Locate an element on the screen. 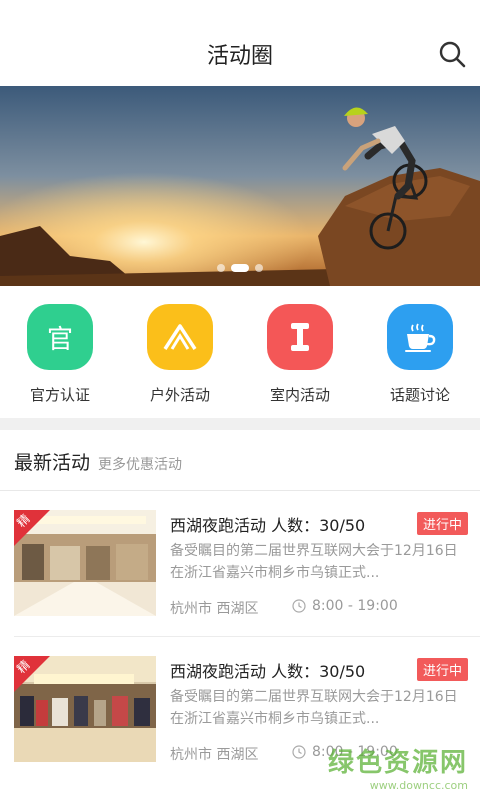 The width and height of the screenshot is (480, 800). activity-time: 8:00 - 19:00 is located at coordinates (345, 606).